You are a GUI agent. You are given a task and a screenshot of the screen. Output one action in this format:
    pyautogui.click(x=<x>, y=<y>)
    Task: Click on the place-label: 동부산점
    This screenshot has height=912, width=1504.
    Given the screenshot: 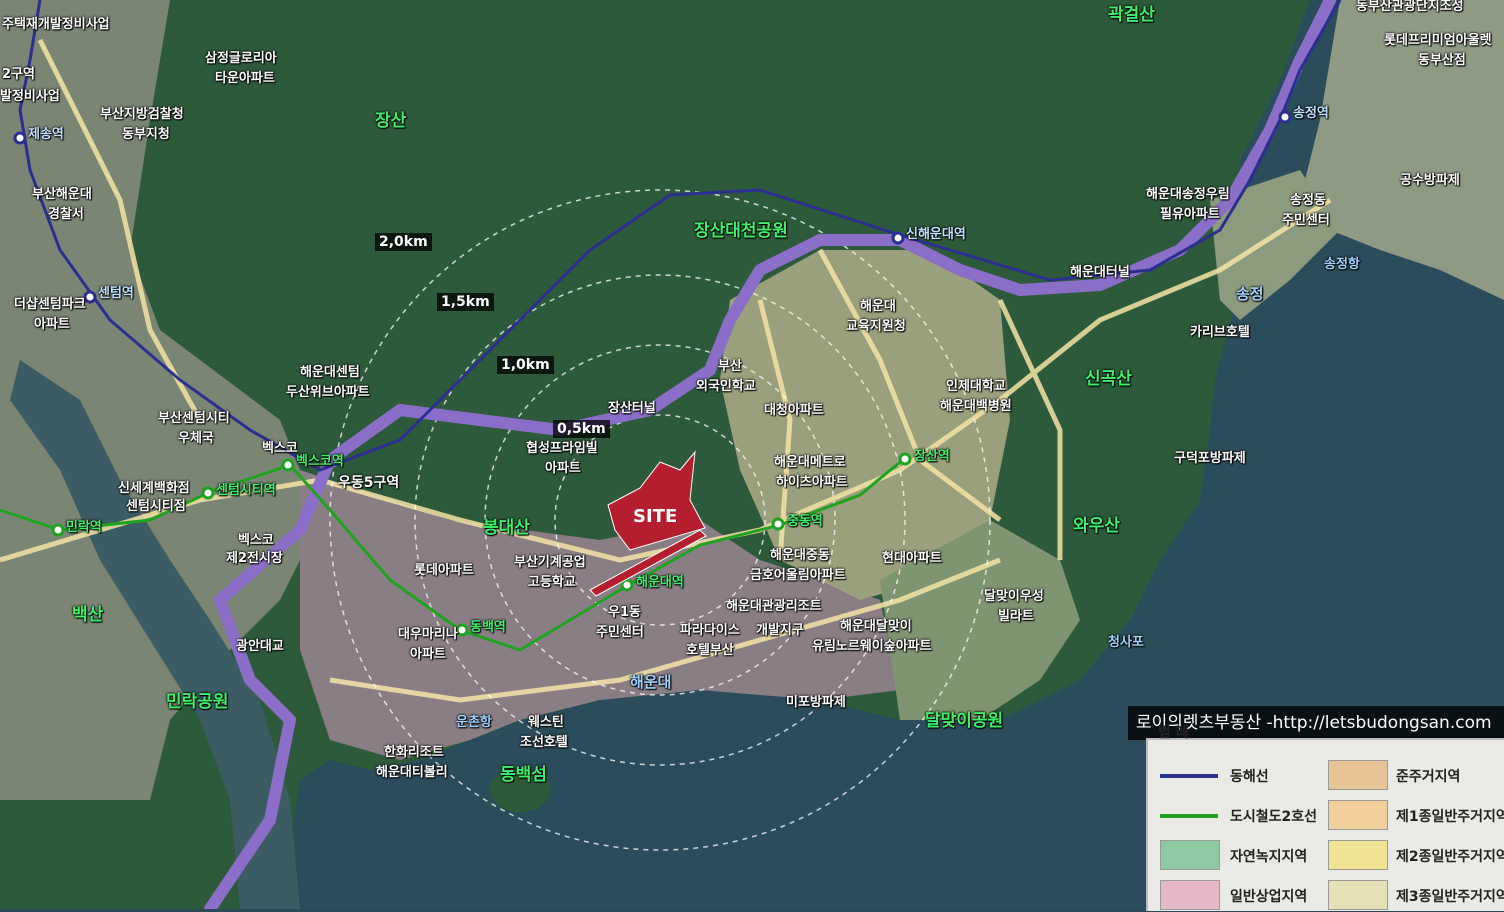 What is the action you would take?
    pyautogui.click(x=1442, y=60)
    